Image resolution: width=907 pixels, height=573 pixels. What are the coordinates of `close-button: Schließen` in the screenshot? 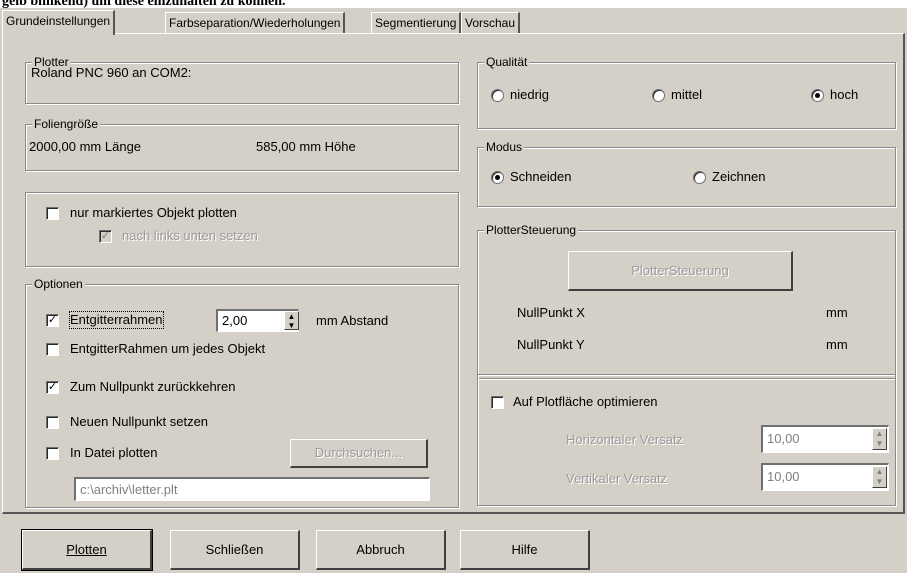 It's located at (235, 550).